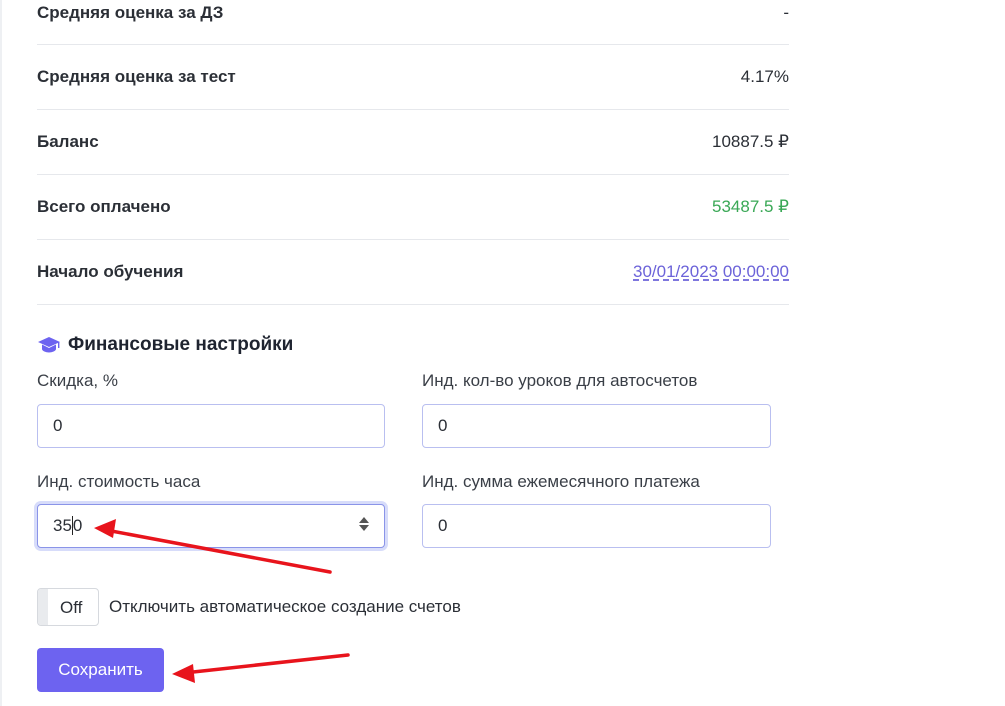 The width and height of the screenshot is (1005, 706). I want to click on finance-settings-title: Финансовые настройки, so click(181, 344).